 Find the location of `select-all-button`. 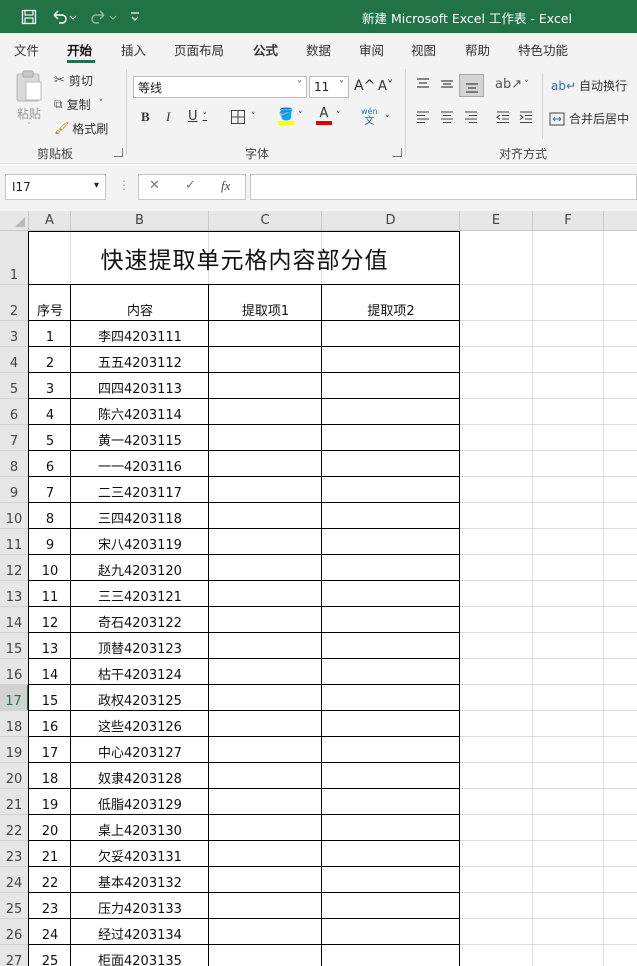

select-all-button is located at coordinates (14, 221).